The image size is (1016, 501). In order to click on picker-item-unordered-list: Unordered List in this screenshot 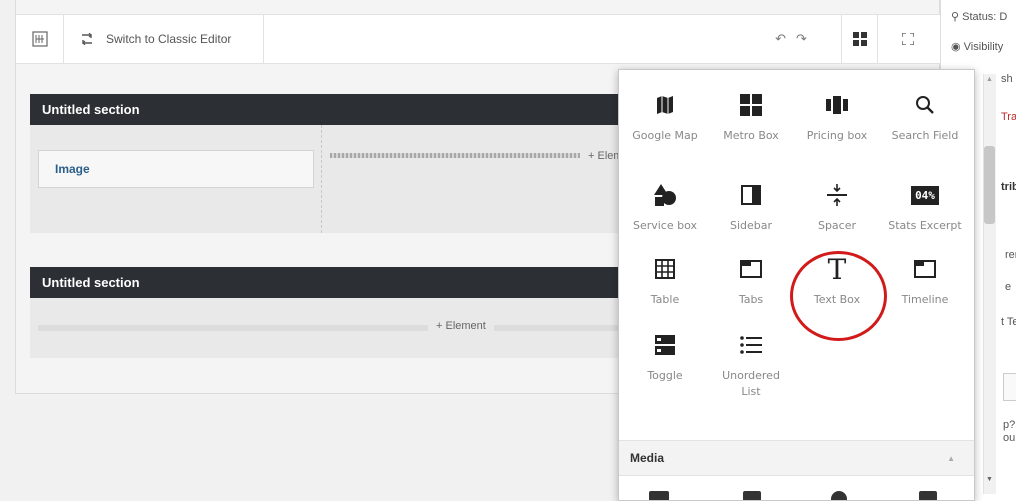, I will do `click(751, 364)`.